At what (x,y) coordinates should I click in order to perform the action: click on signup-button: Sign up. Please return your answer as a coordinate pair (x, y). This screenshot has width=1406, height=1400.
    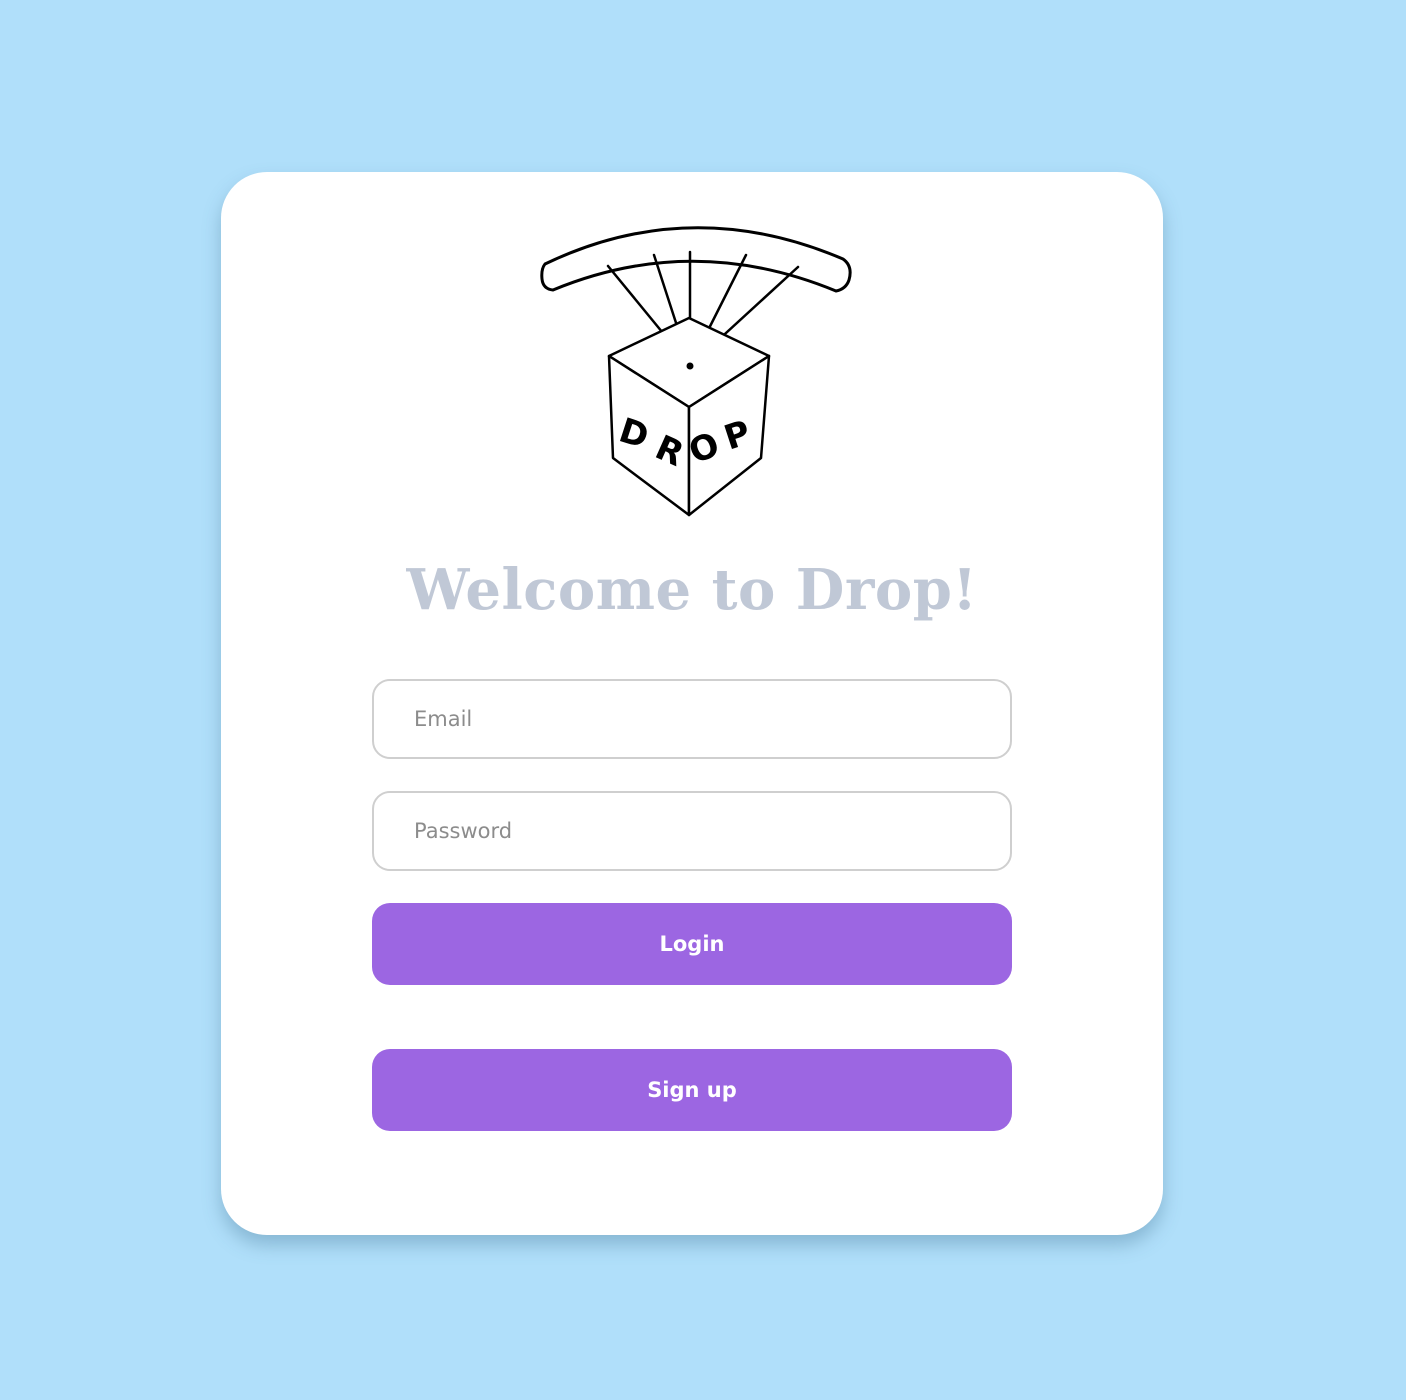
    Looking at the image, I should click on (692, 1090).